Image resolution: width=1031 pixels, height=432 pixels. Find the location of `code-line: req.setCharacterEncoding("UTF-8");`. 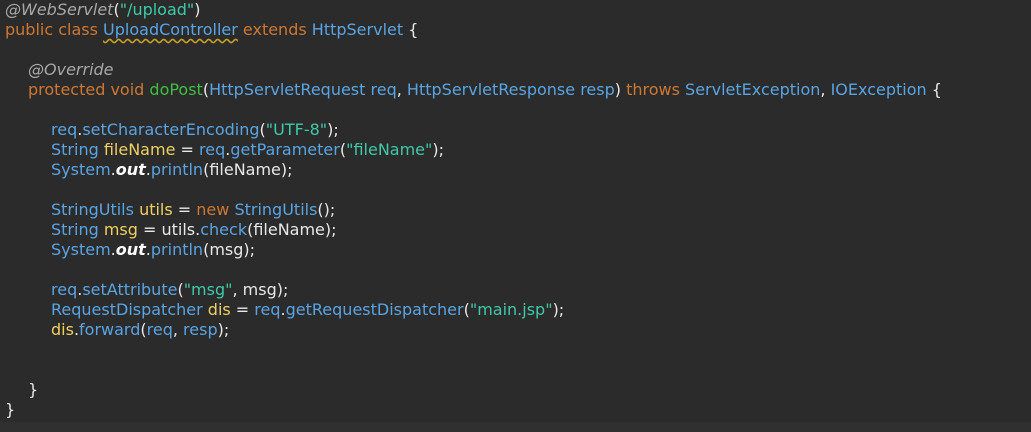

code-line: req.setCharacterEncoding("UTF-8"); is located at coordinates (195, 130).